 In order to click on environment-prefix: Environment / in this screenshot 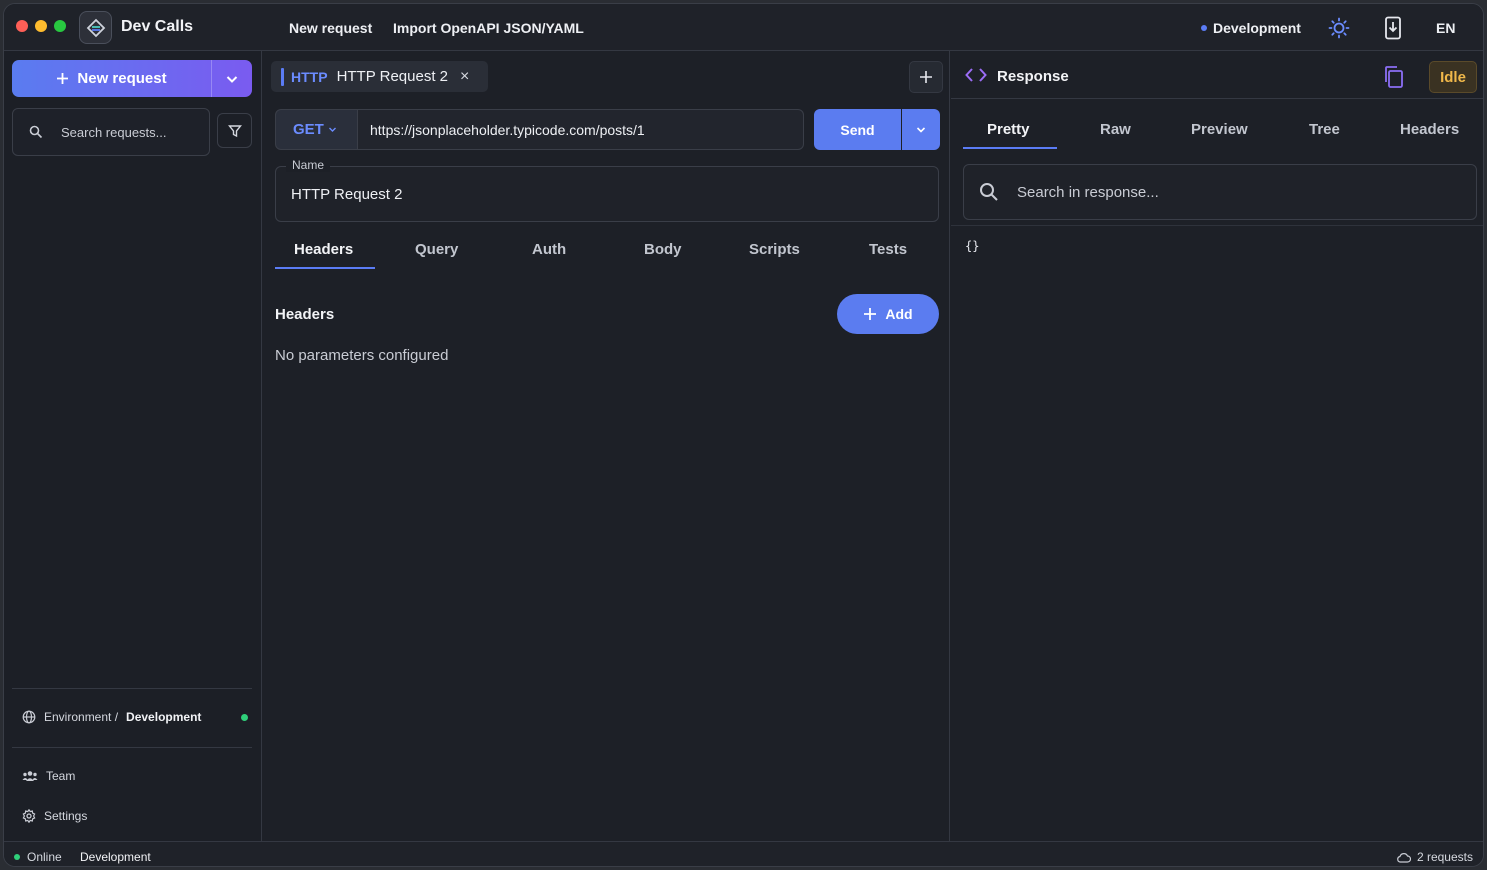, I will do `click(81, 717)`.